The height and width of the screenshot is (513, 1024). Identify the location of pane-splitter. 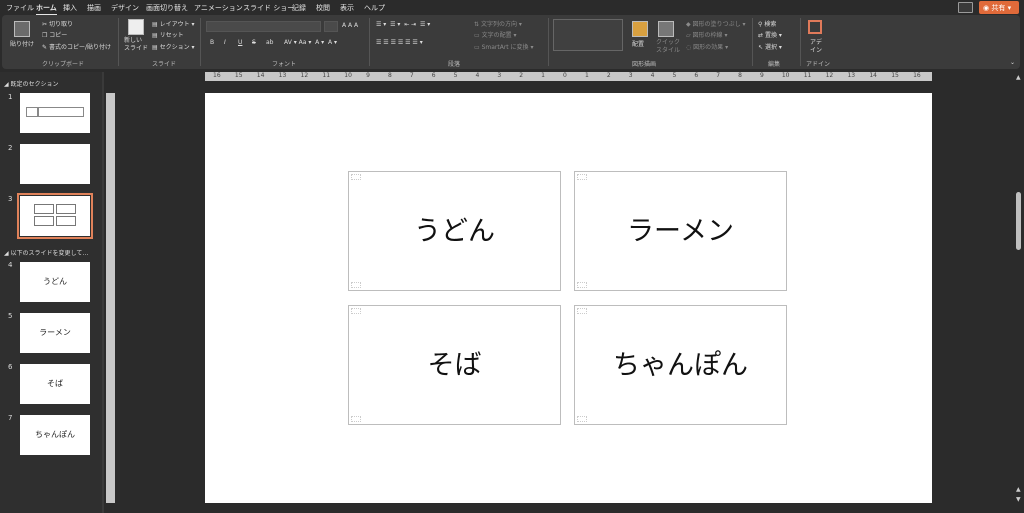
(103, 292).